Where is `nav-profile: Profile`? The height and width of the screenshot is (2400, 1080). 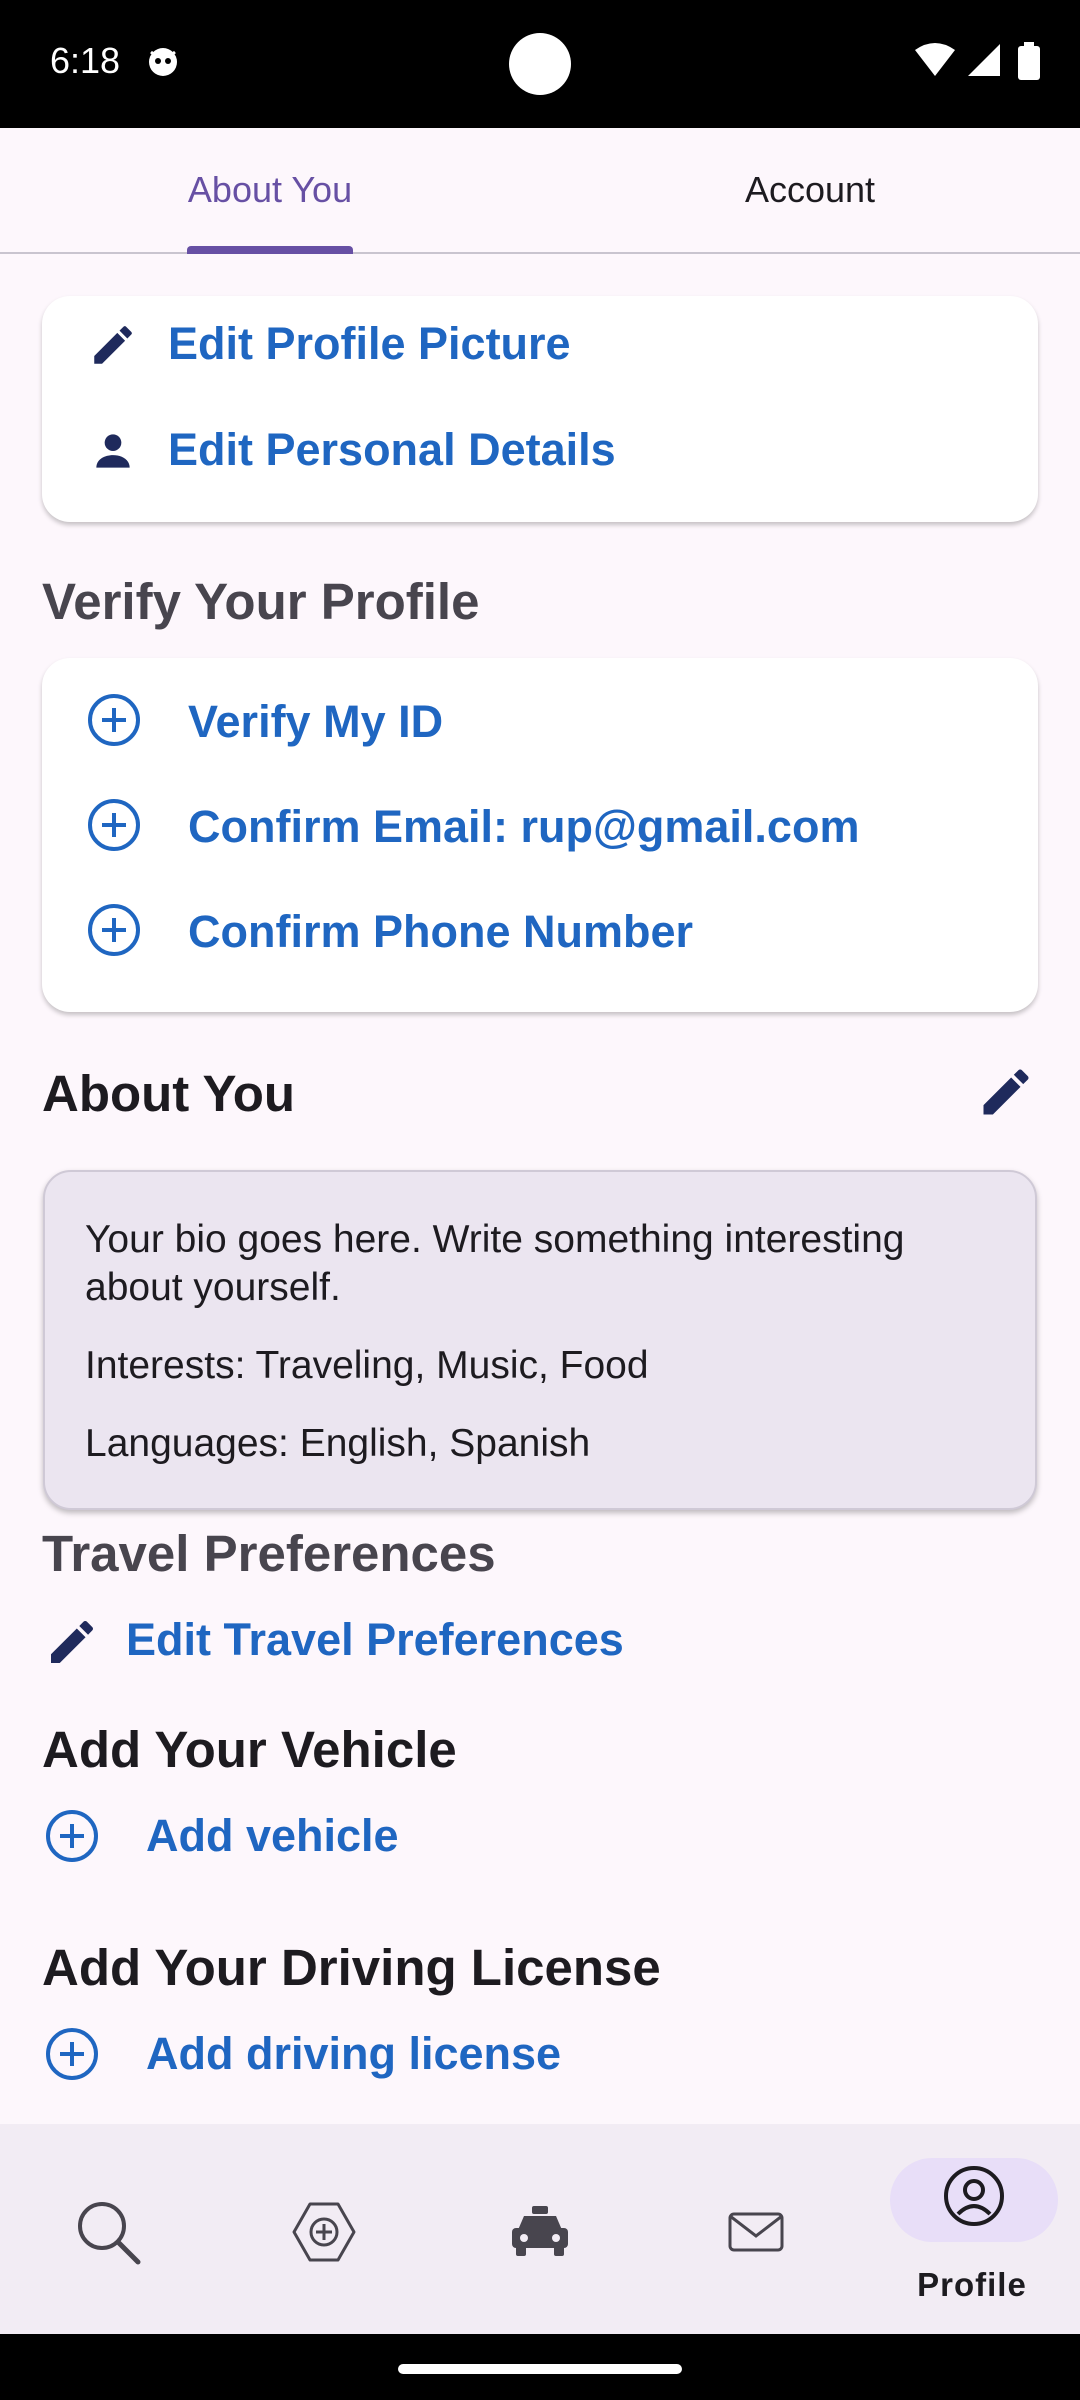
nav-profile: Profile is located at coordinates (972, 2229).